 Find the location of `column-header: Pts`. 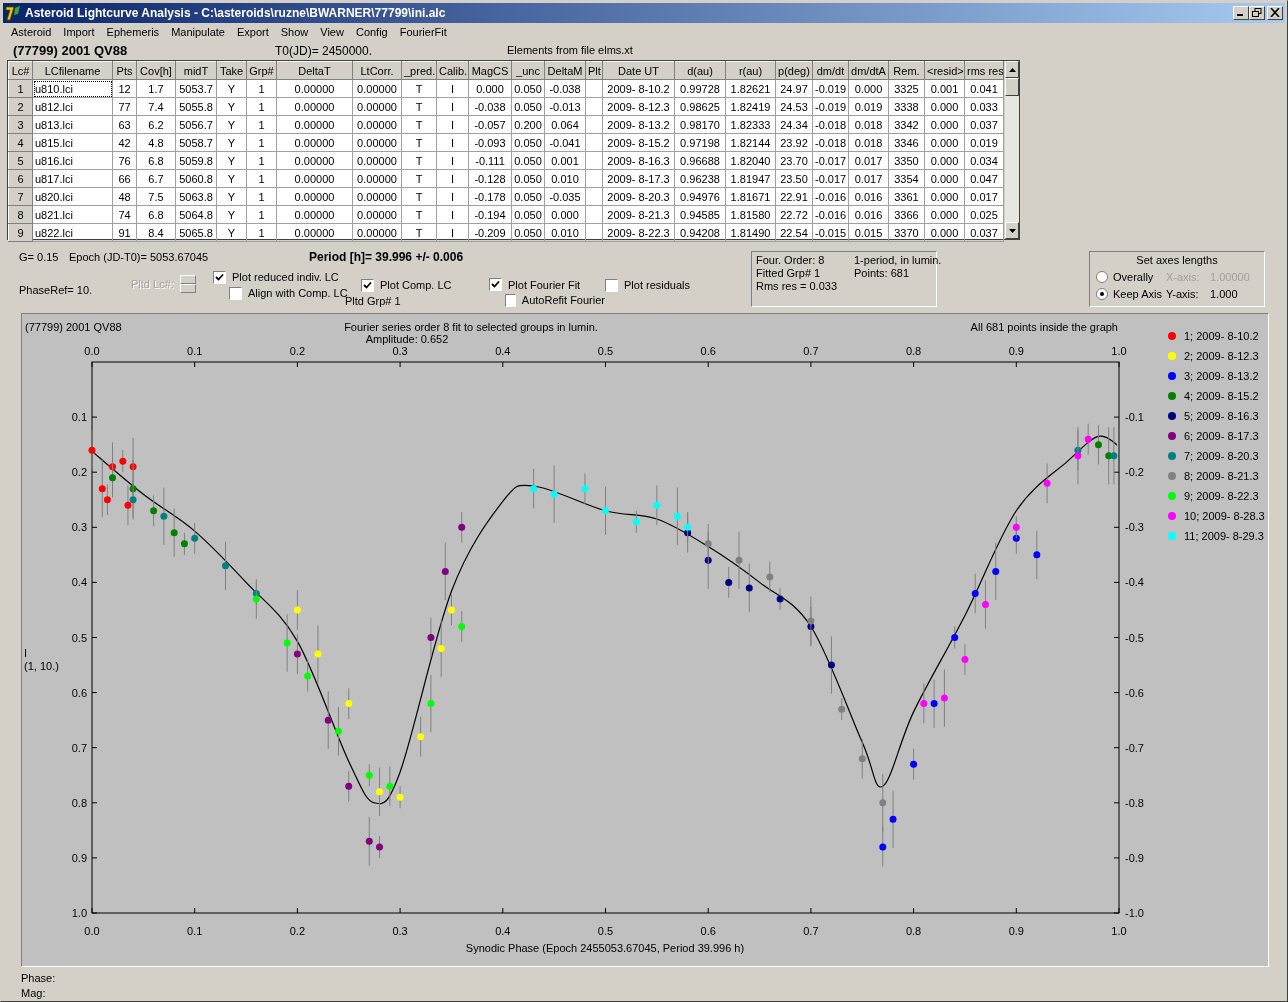

column-header: Pts is located at coordinates (124, 70).